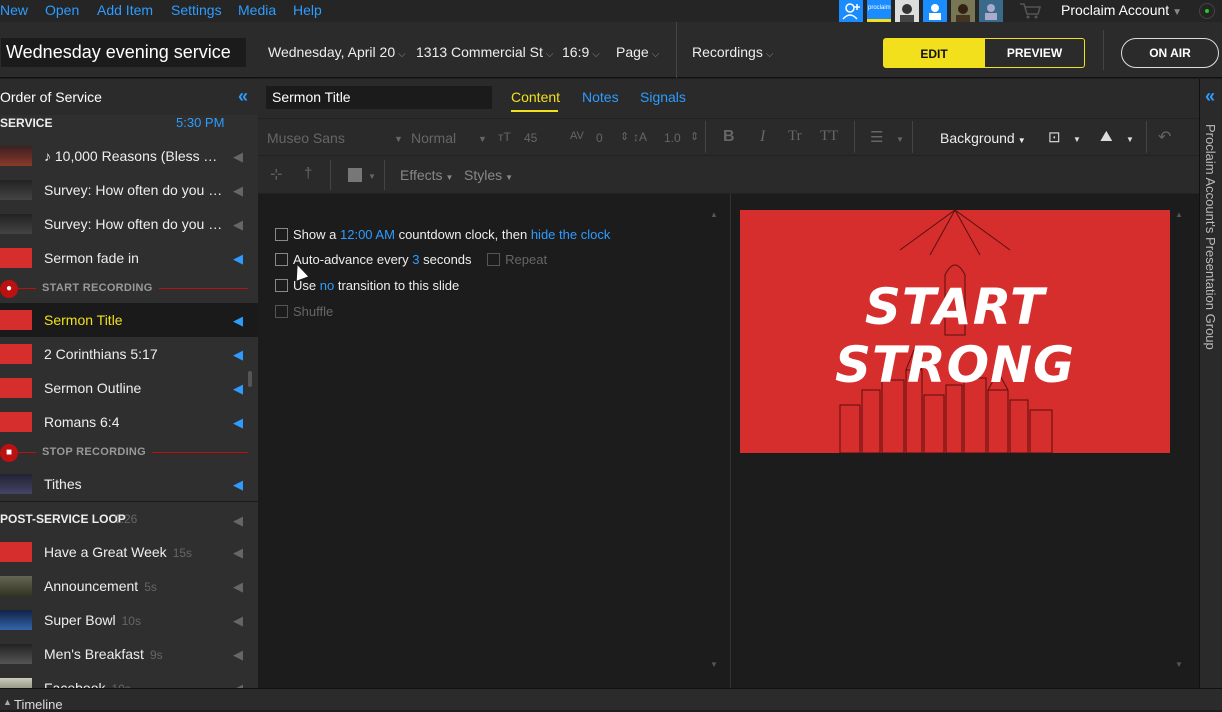 The height and width of the screenshot is (712, 1222). I want to click on slide-preview: START STRONG, so click(955, 331).